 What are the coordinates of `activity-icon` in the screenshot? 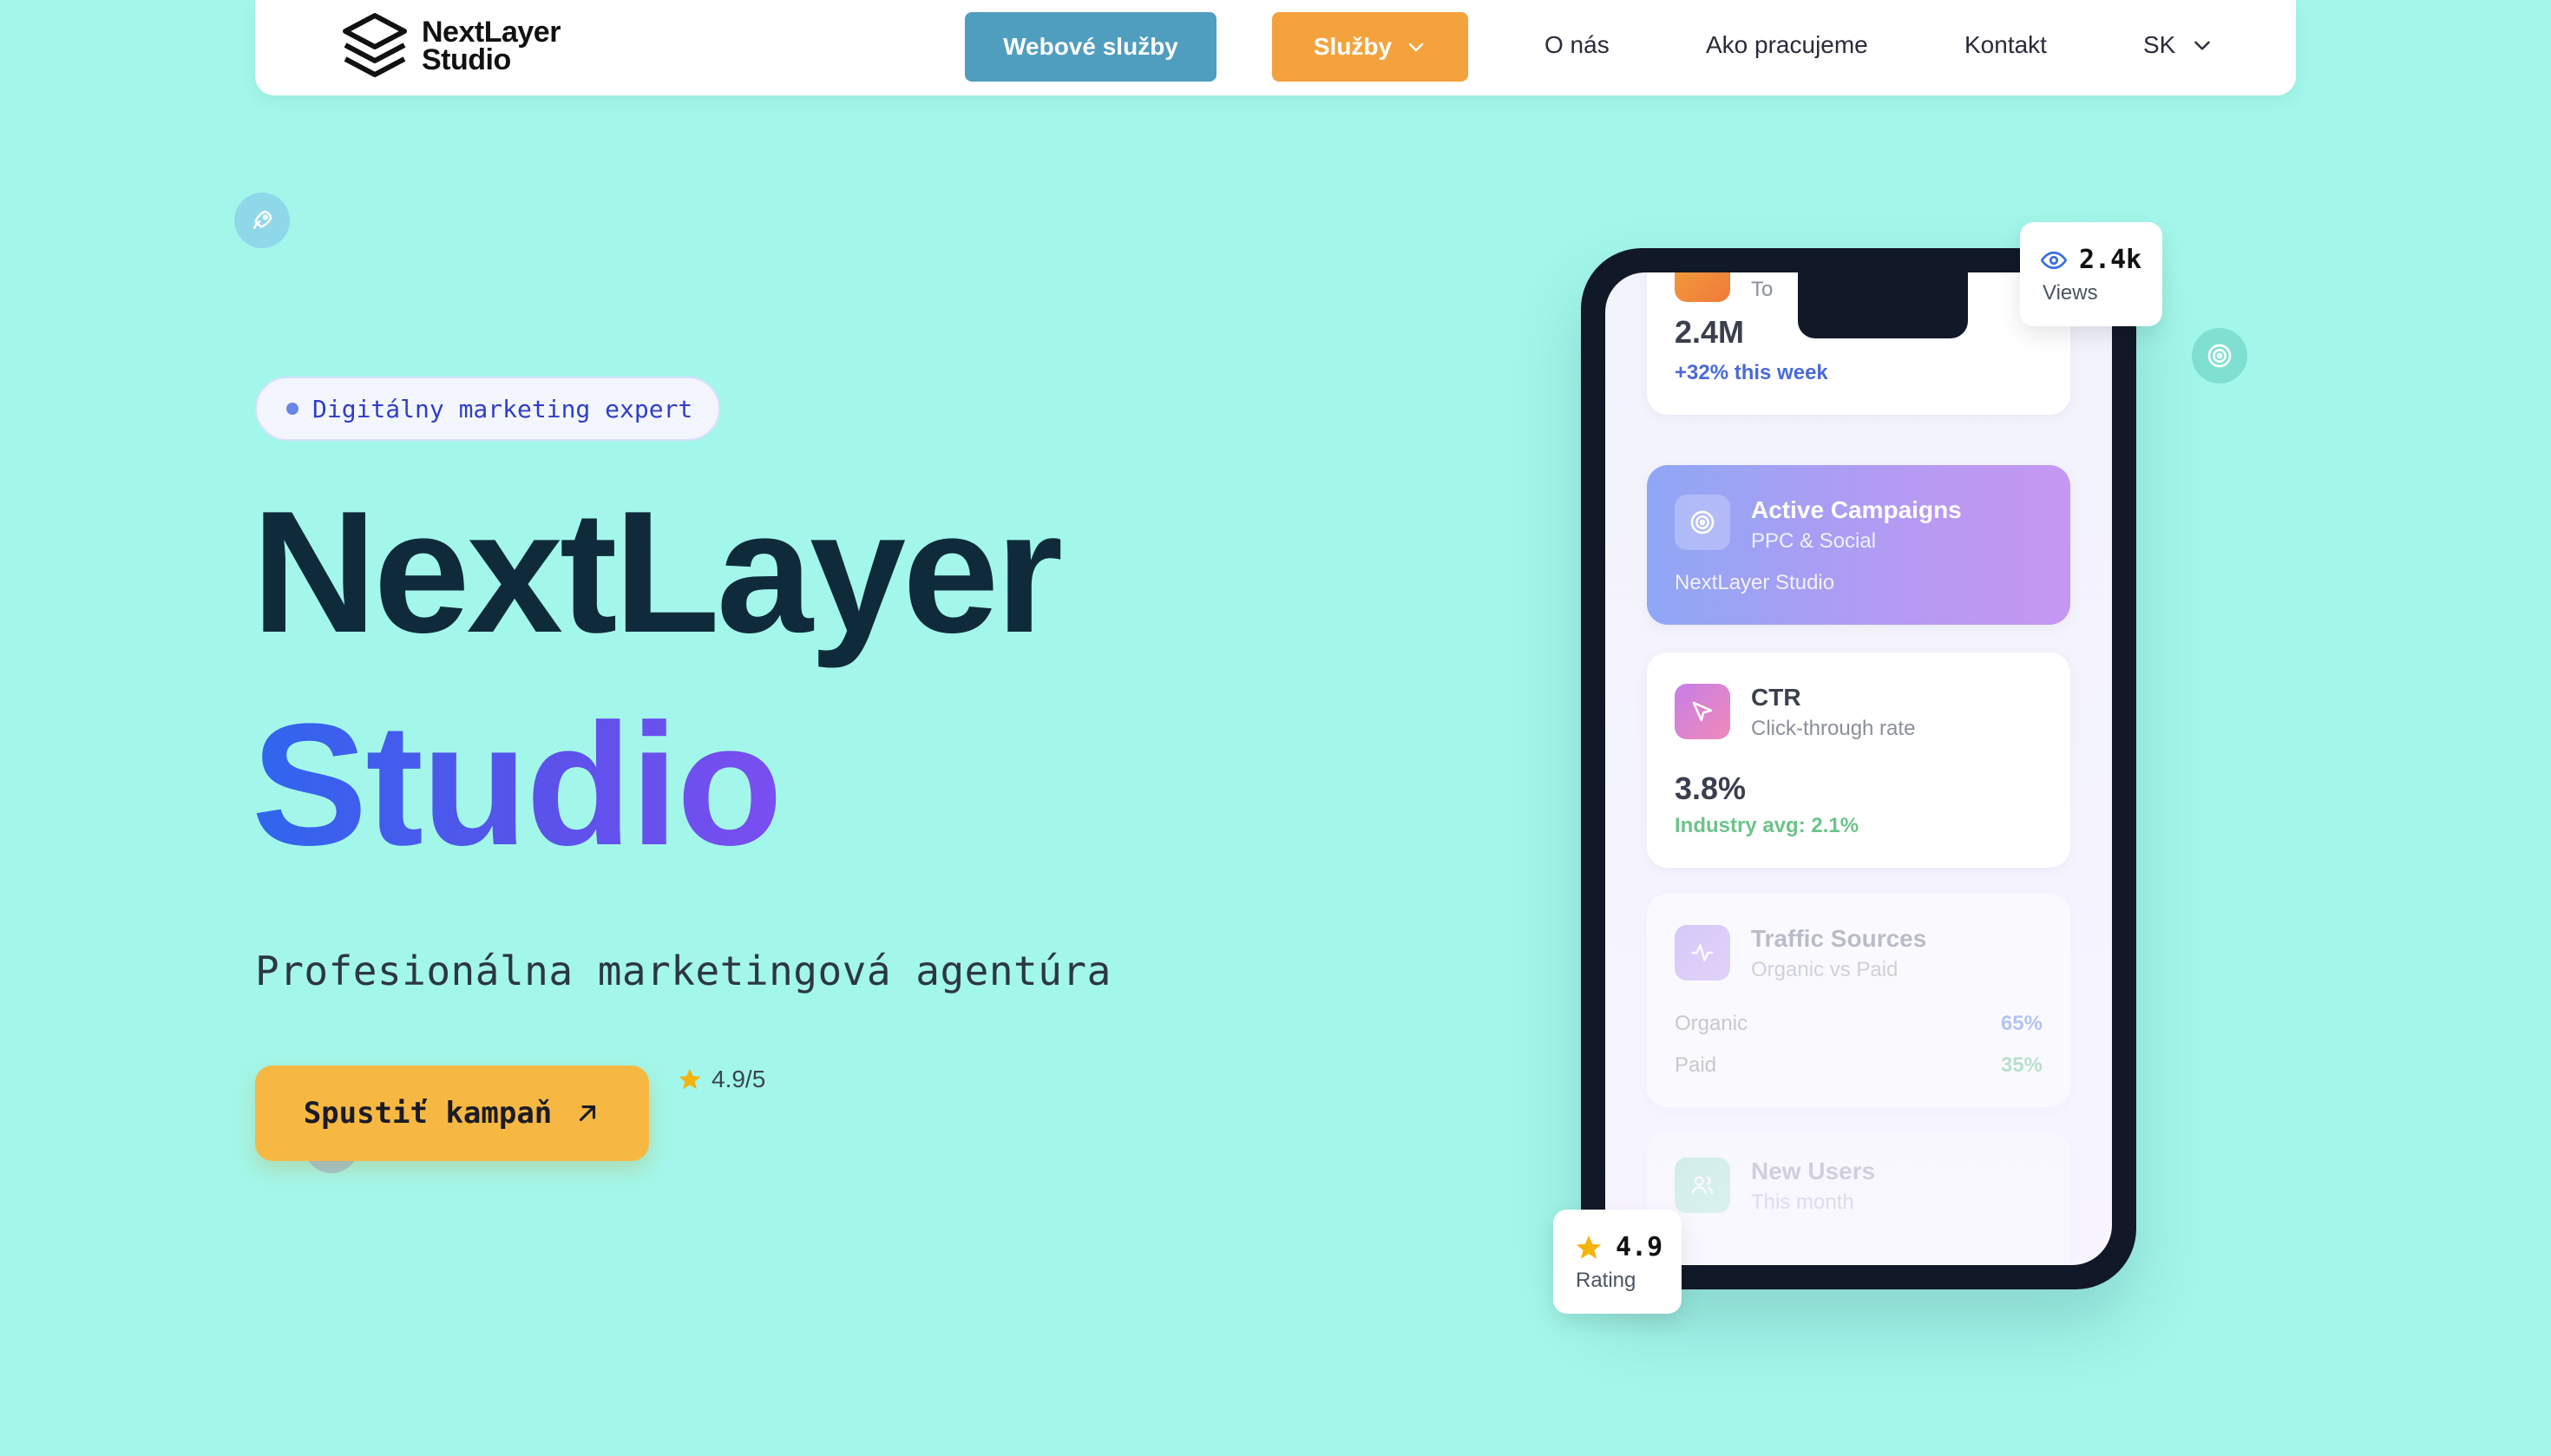 It's located at (1702, 953).